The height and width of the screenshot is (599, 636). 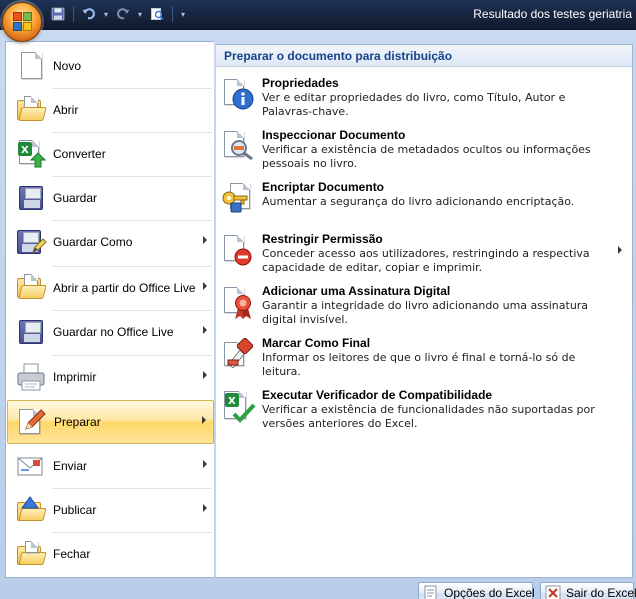 I want to click on menu-item-abrir: Abrir, so click(x=110, y=110).